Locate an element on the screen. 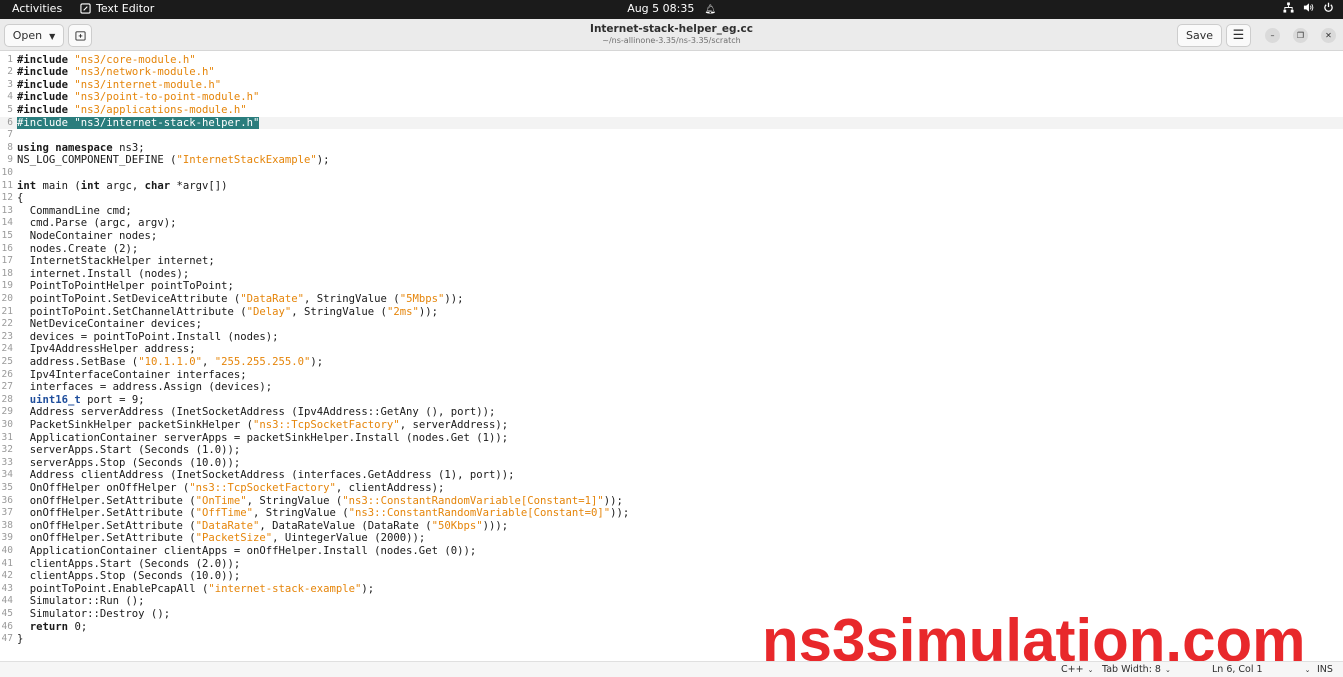  volume-icon is located at coordinates (1308, 7).